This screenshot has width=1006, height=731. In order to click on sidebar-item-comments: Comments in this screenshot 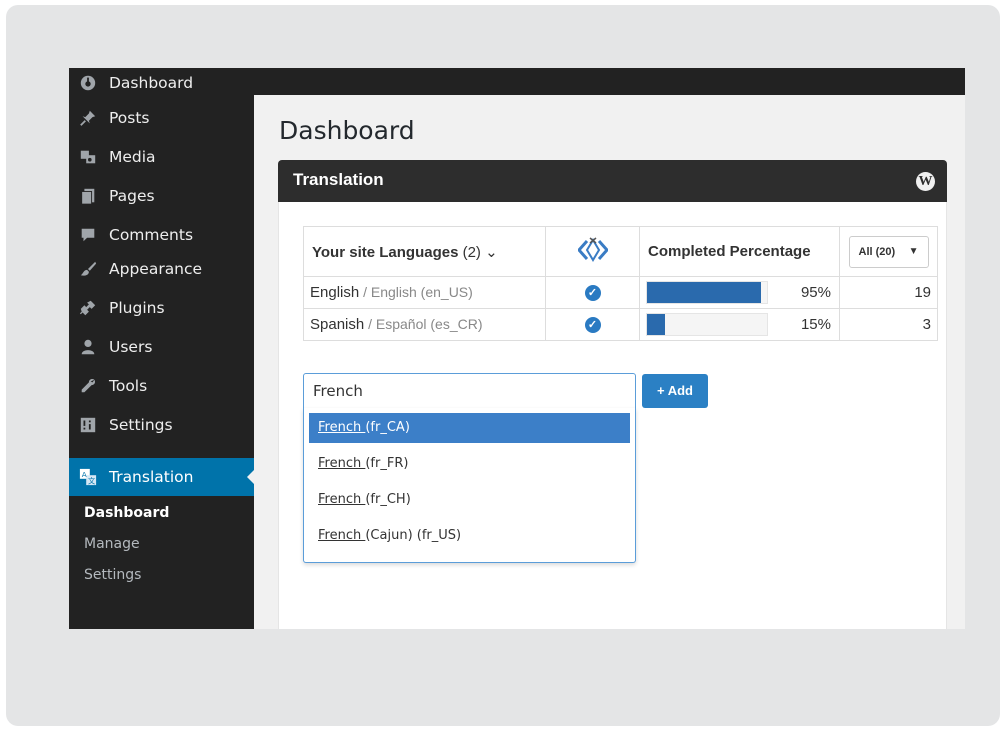, I will do `click(161, 235)`.